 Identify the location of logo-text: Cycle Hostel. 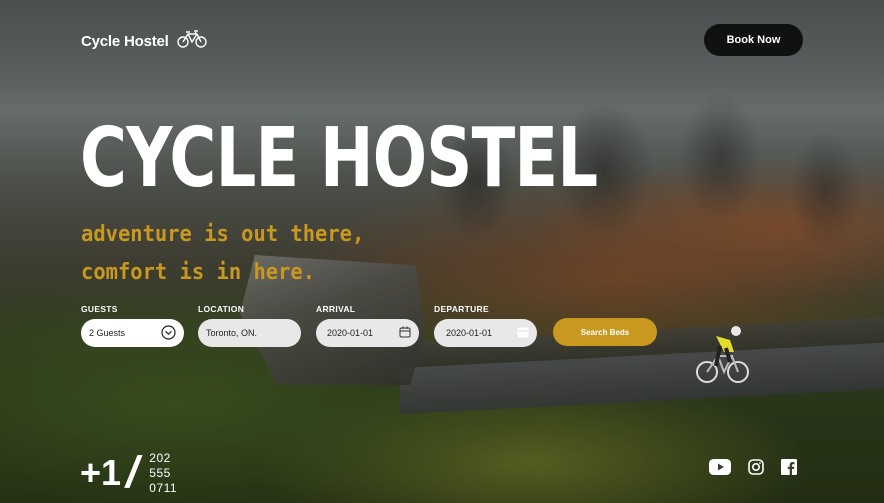
(125, 41).